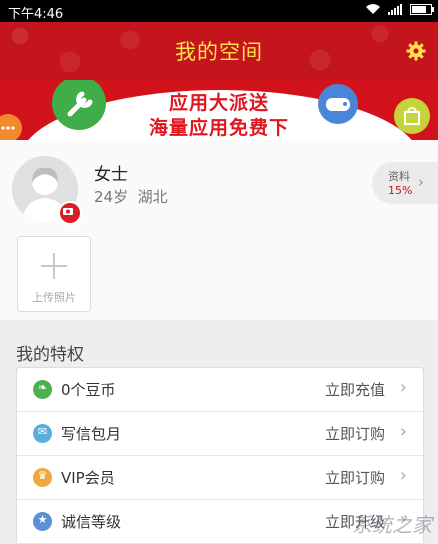  I want to click on signal-icon, so click(395, 9).